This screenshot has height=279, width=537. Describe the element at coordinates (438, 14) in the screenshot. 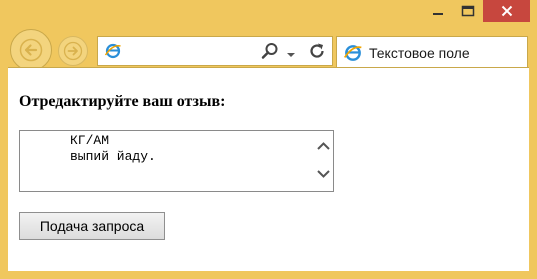

I see `minimize-icon` at that location.